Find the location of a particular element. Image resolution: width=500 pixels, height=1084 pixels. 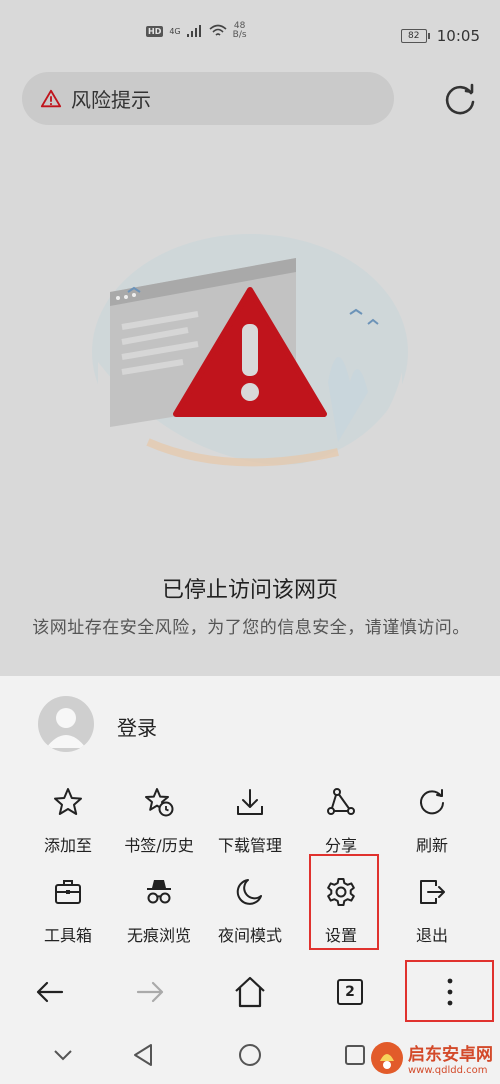

menu-item-label: 书签/历史 is located at coordinates (159, 845).